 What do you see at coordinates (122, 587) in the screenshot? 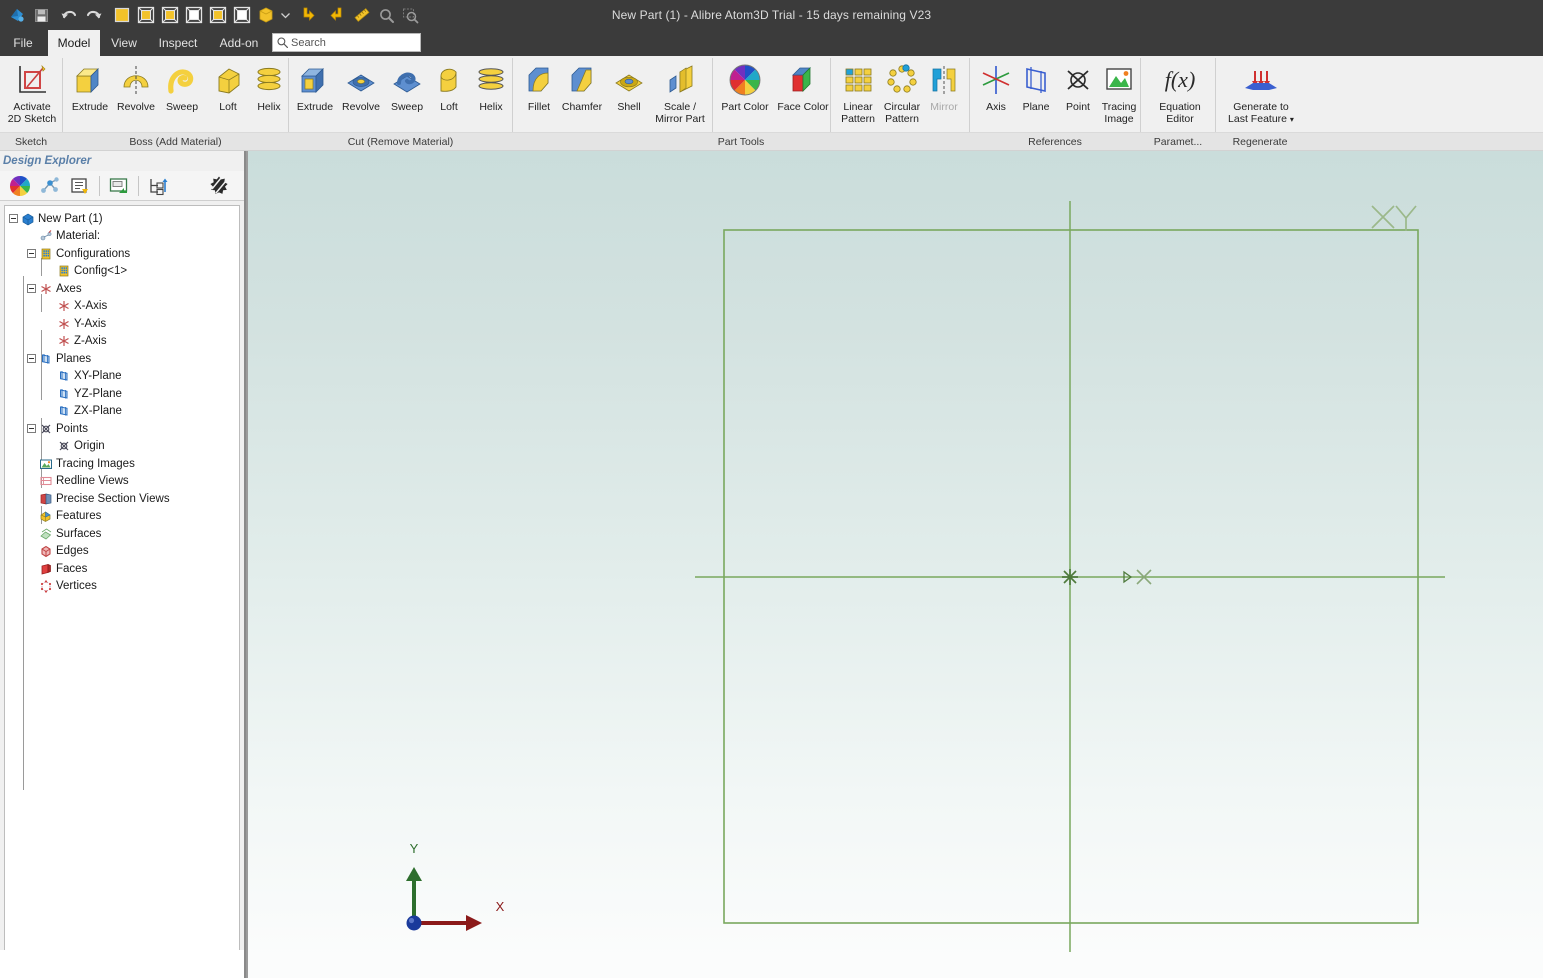
I see `tree-node-vertices: Vertices` at bounding box center [122, 587].